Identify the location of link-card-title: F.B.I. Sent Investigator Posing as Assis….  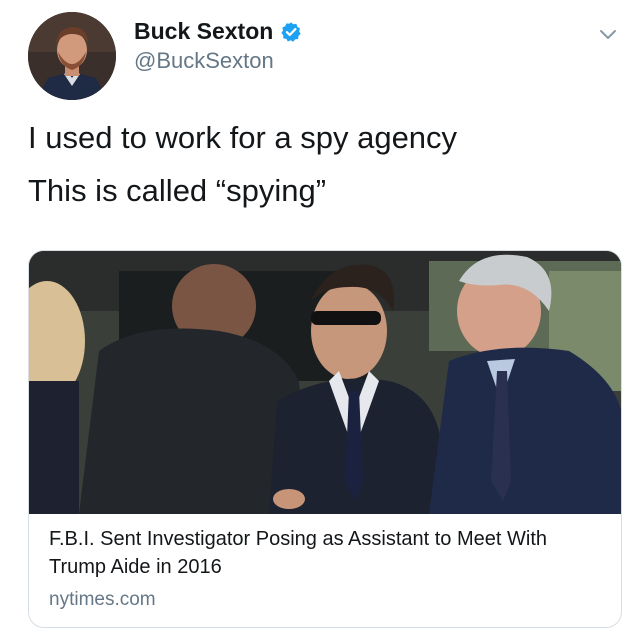
(327, 553).